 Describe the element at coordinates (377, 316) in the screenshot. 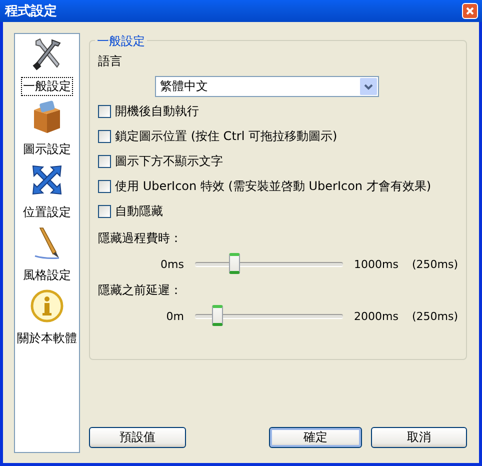

I see `slider-max-label: 2000ms` at that location.